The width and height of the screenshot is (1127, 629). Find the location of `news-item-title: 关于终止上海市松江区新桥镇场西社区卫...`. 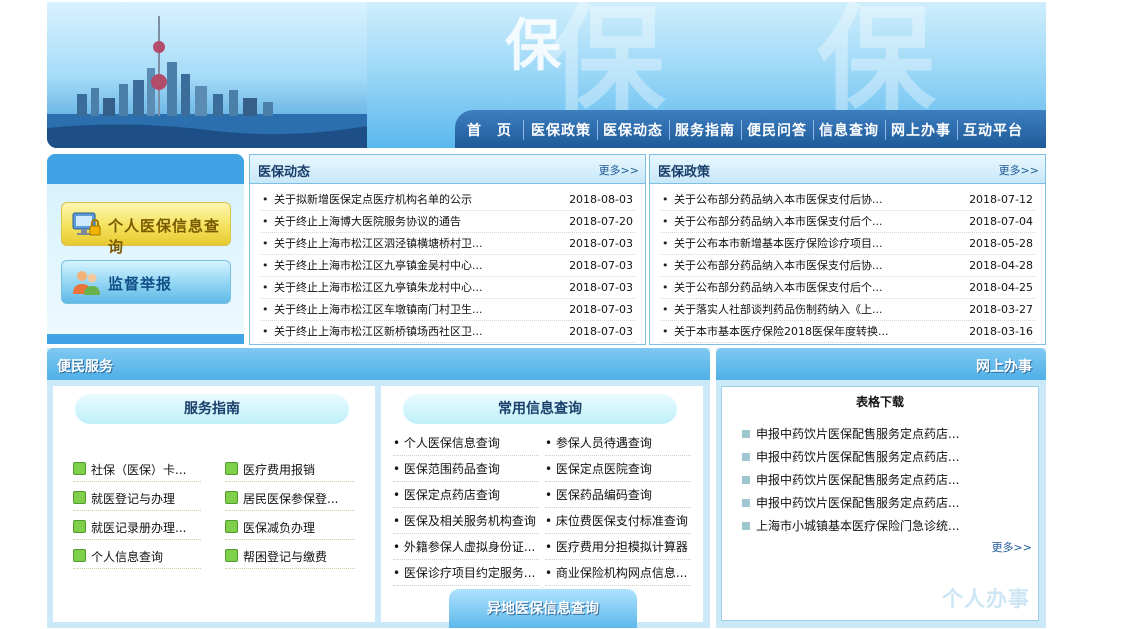

news-item-title: 关于终止上海市松江区新桥镇场西社区卫... is located at coordinates (378, 331).